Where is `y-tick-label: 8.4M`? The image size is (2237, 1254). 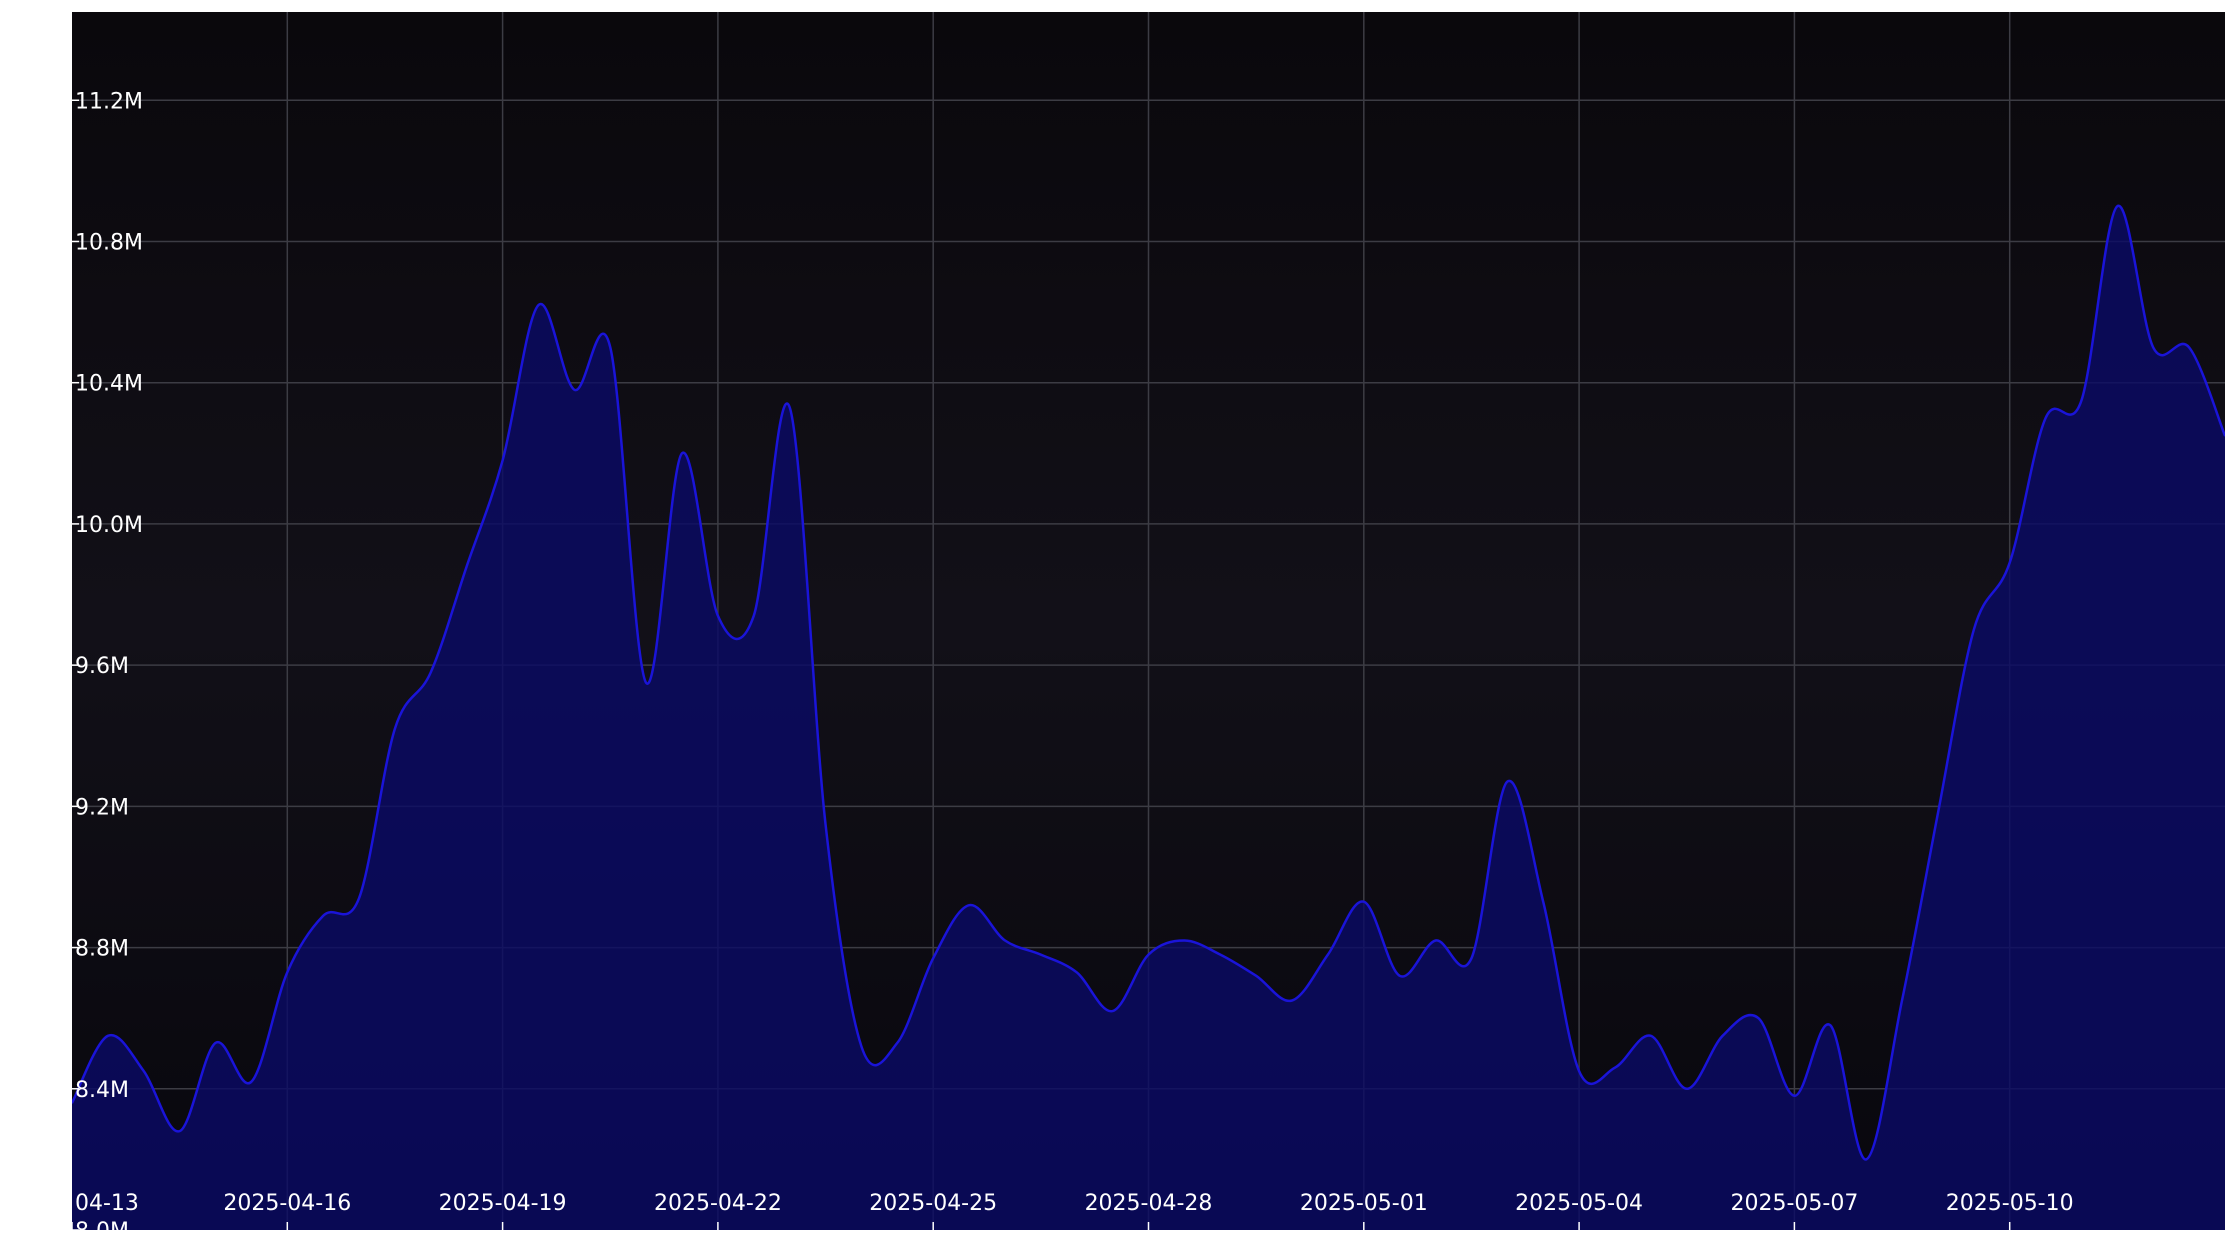
y-tick-label: 8.4M is located at coordinates (102, 1090).